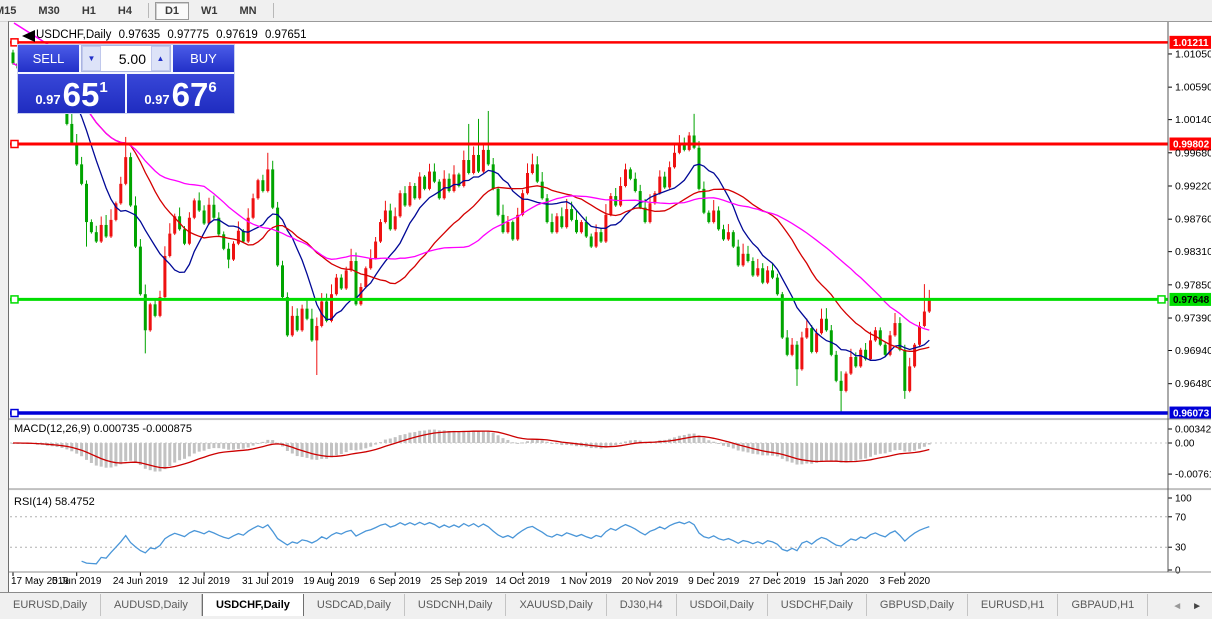 This screenshot has height=619, width=1212. I want to click on svg-text: 0, so click(1178, 571).